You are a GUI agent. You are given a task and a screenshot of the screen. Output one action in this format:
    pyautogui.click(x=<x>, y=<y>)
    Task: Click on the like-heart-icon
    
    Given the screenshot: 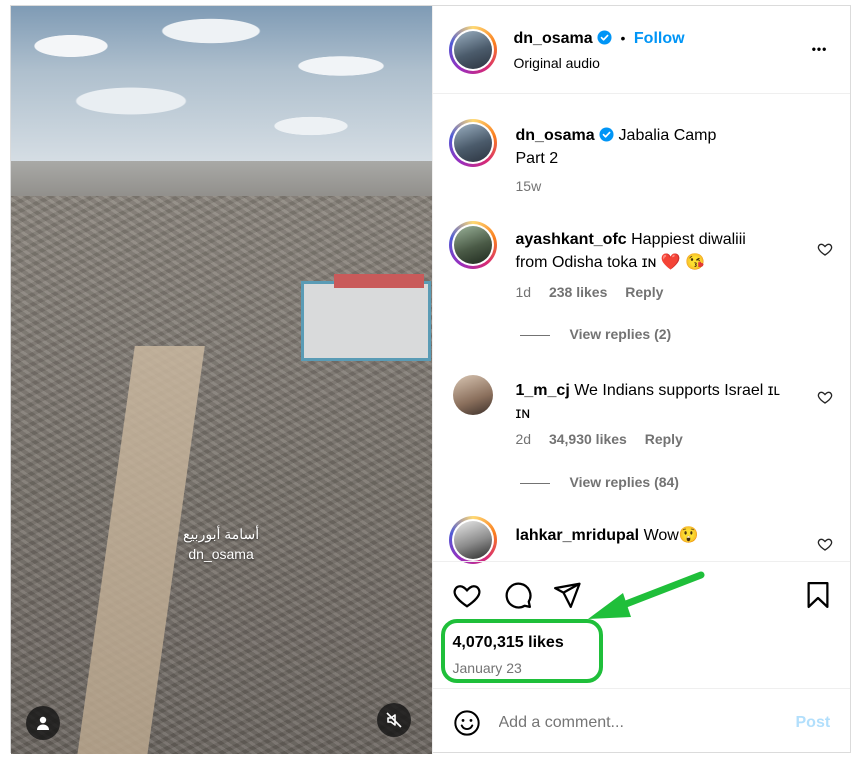 What is the action you would take?
    pyautogui.click(x=467, y=595)
    